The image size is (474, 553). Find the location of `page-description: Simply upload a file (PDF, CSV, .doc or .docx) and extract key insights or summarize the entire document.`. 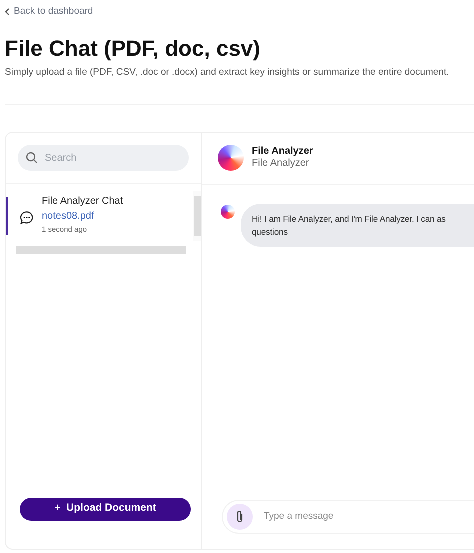

page-description: Simply upload a file (PDF, CSV, .doc or .docx) and extract key insights or summarize the entire document. is located at coordinates (227, 73).